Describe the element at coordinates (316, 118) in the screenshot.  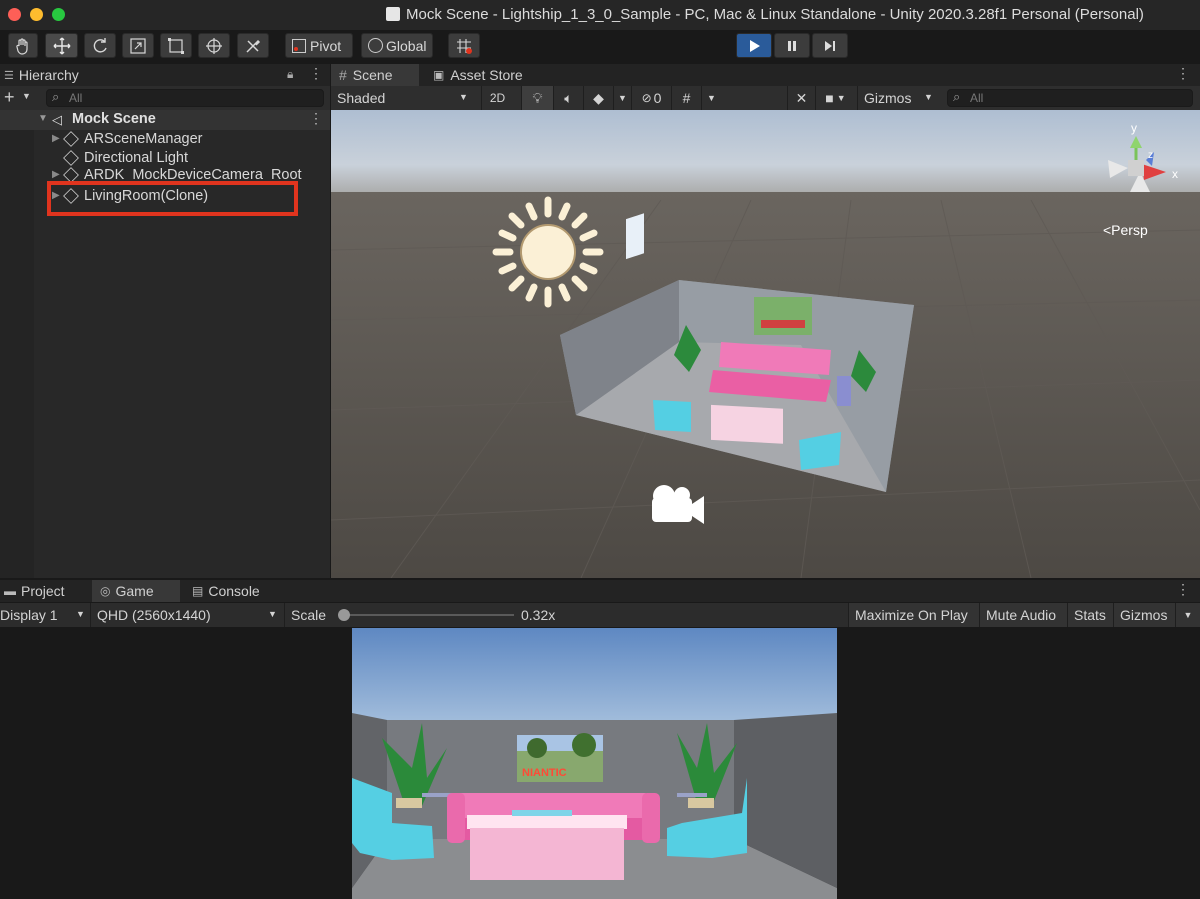
I see `scene-menu-icon: ⋮` at that location.